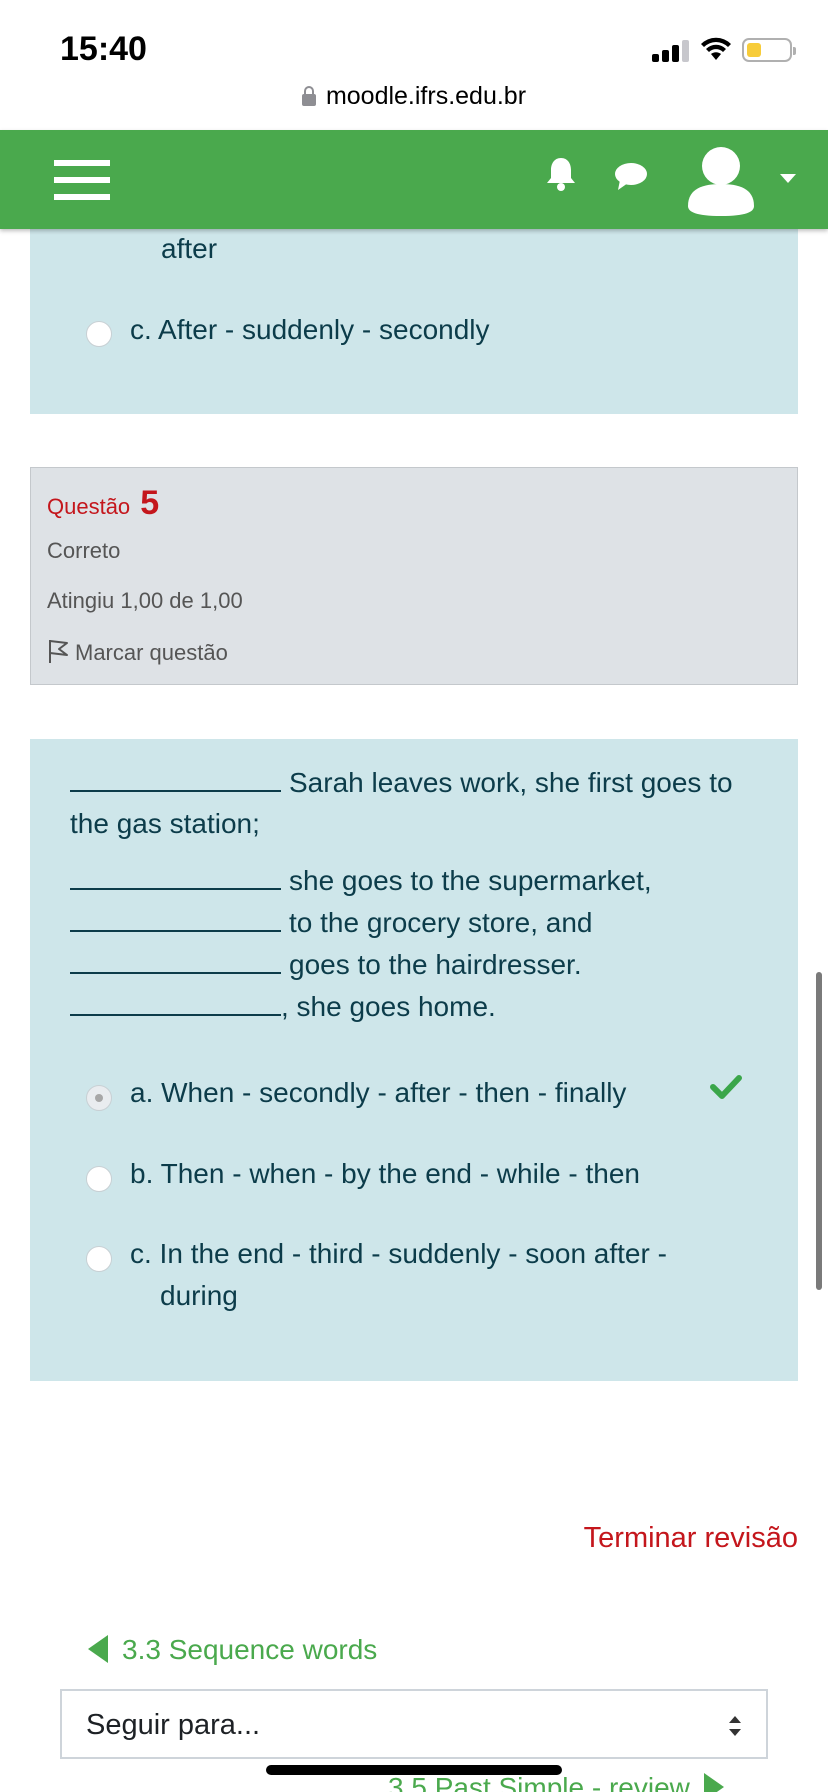 This screenshot has height=1792, width=828. Describe the element at coordinates (713, 1782) in the screenshot. I see `arrow-right-icon` at that location.